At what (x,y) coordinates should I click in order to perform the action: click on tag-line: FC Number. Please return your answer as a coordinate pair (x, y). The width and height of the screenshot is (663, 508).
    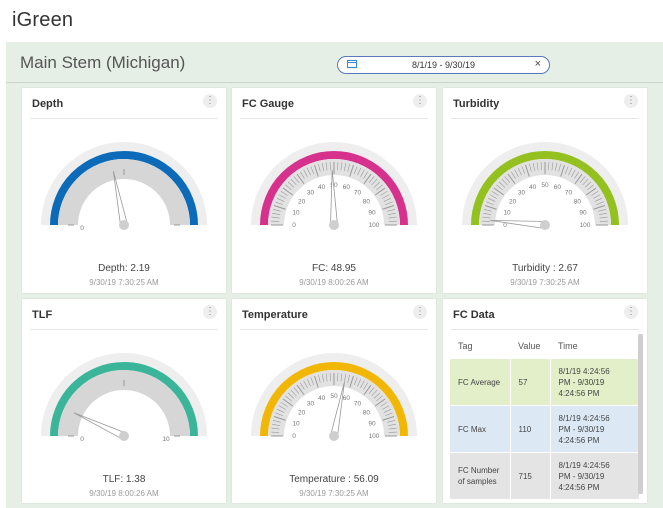
    Looking at the image, I should click on (479, 470).